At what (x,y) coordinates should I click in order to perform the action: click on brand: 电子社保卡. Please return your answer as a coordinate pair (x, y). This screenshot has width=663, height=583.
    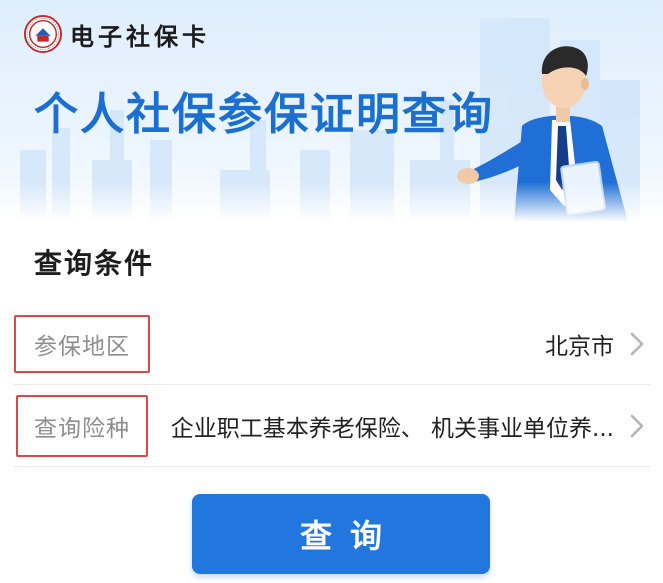
    Looking at the image, I should click on (117, 34).